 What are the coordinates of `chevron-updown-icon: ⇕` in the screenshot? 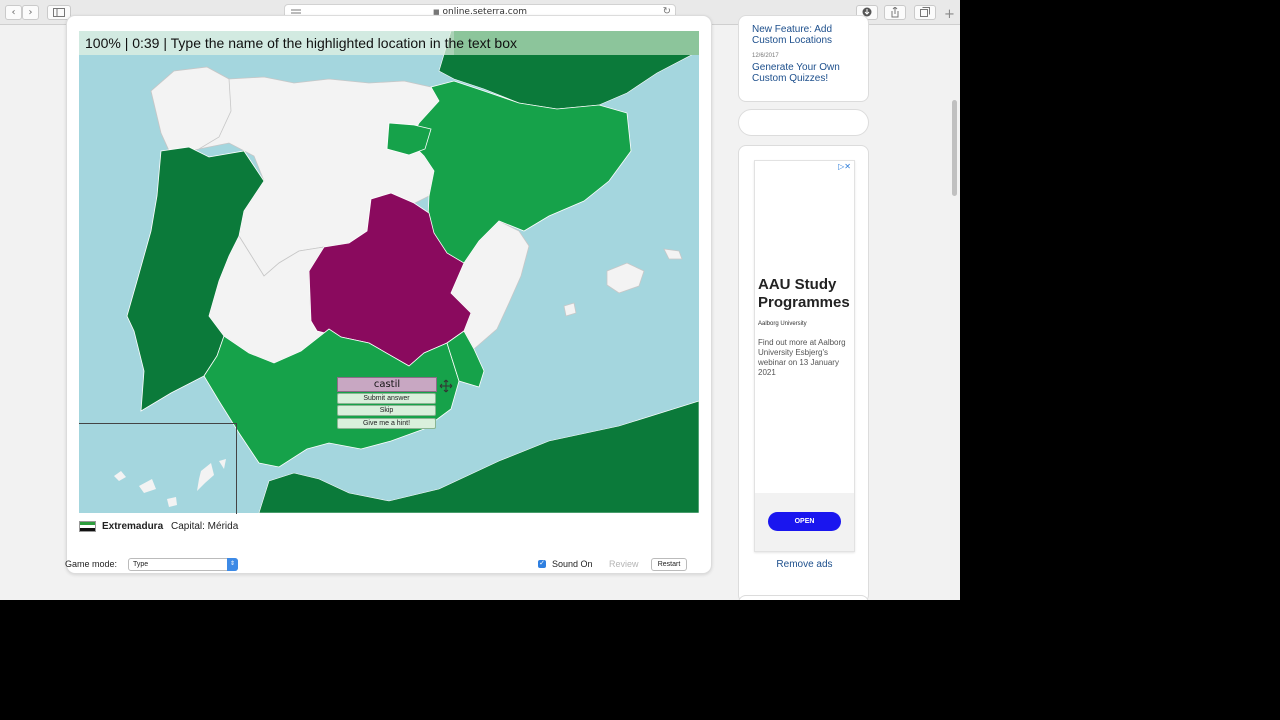 It's located at (232, 564).